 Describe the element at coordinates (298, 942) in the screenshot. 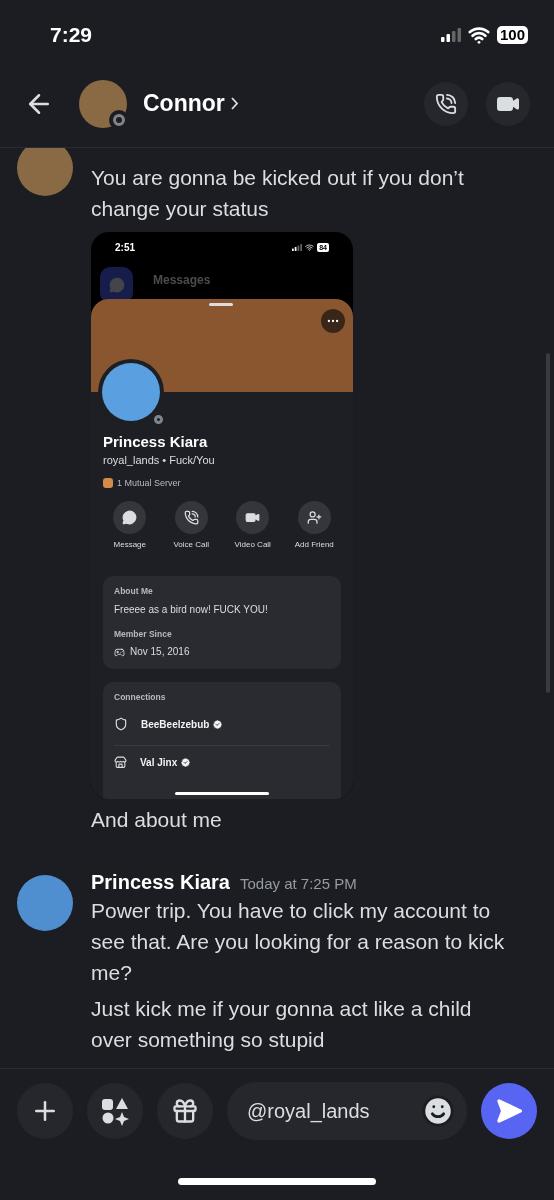

I see `message-text: Power trip. You have to click my account to see that. Are you looking for a reason to kick me?` at that location.